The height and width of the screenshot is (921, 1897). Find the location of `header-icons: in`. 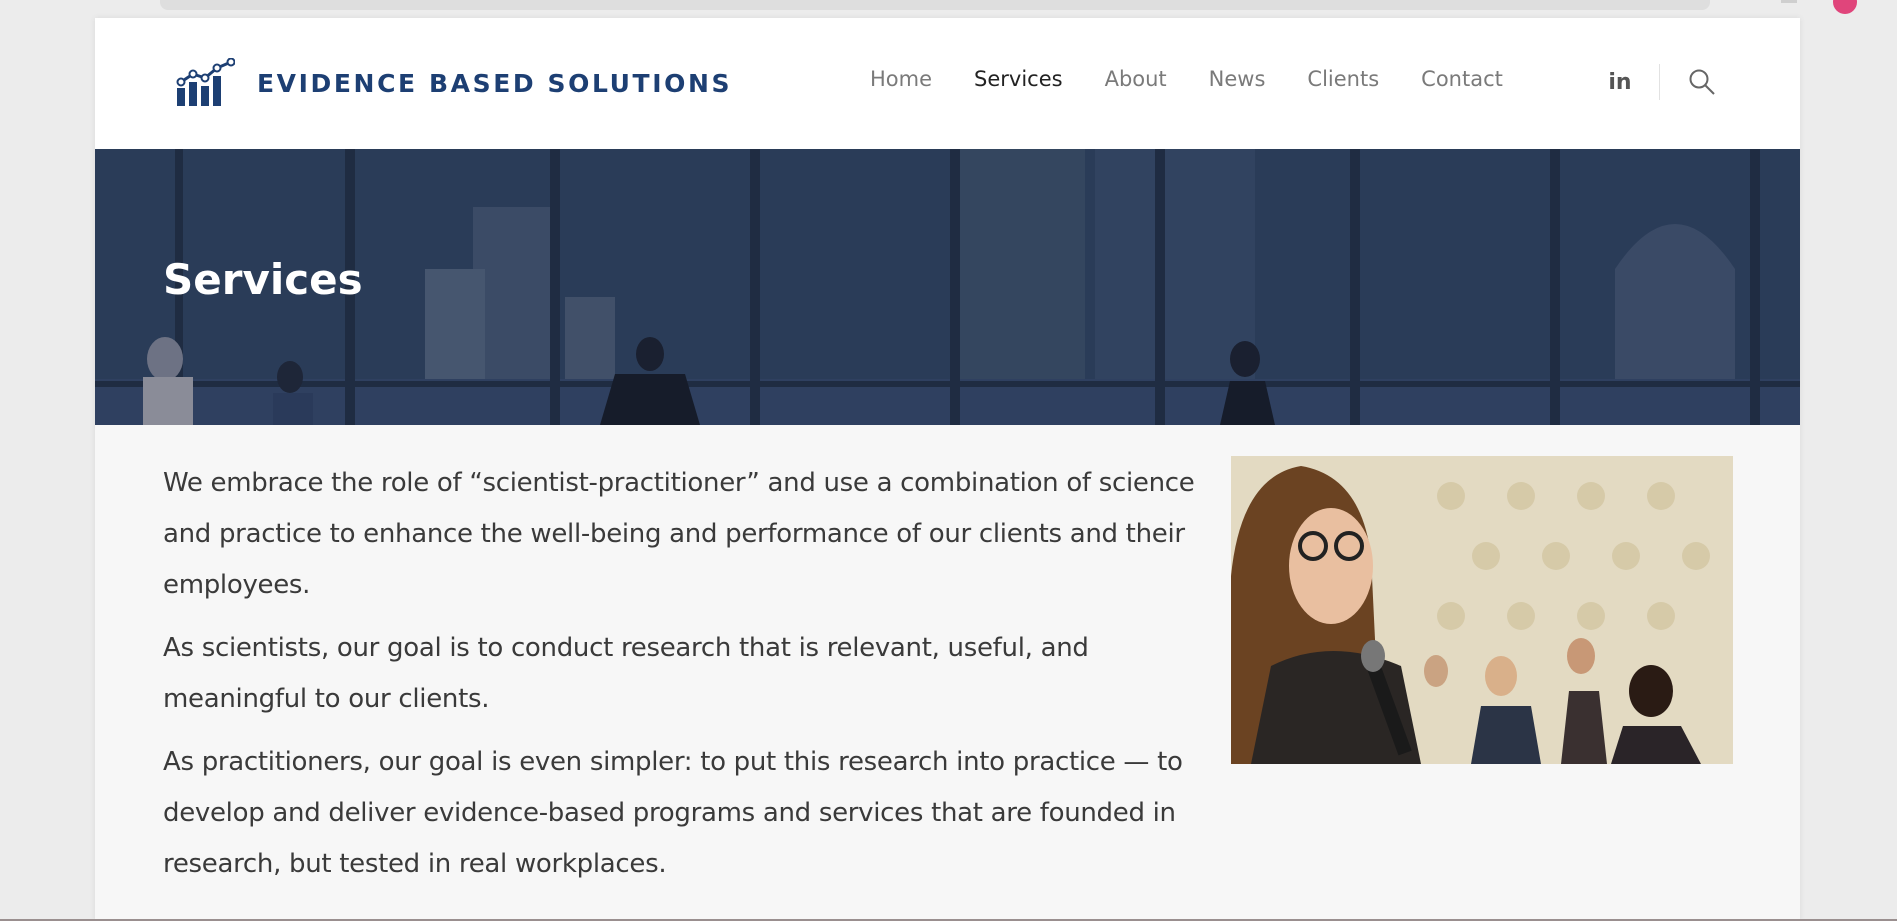

header-icons: in is located at coordinates (1660, 82).